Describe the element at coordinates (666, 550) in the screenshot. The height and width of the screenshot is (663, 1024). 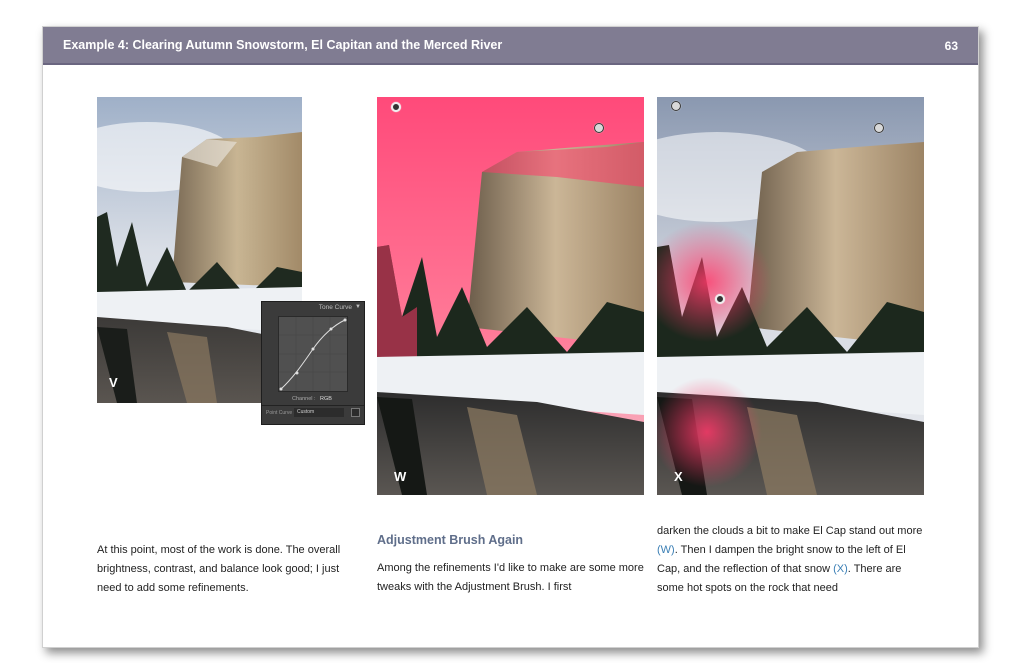
I see `figure-ref-w: (W)` at that location.